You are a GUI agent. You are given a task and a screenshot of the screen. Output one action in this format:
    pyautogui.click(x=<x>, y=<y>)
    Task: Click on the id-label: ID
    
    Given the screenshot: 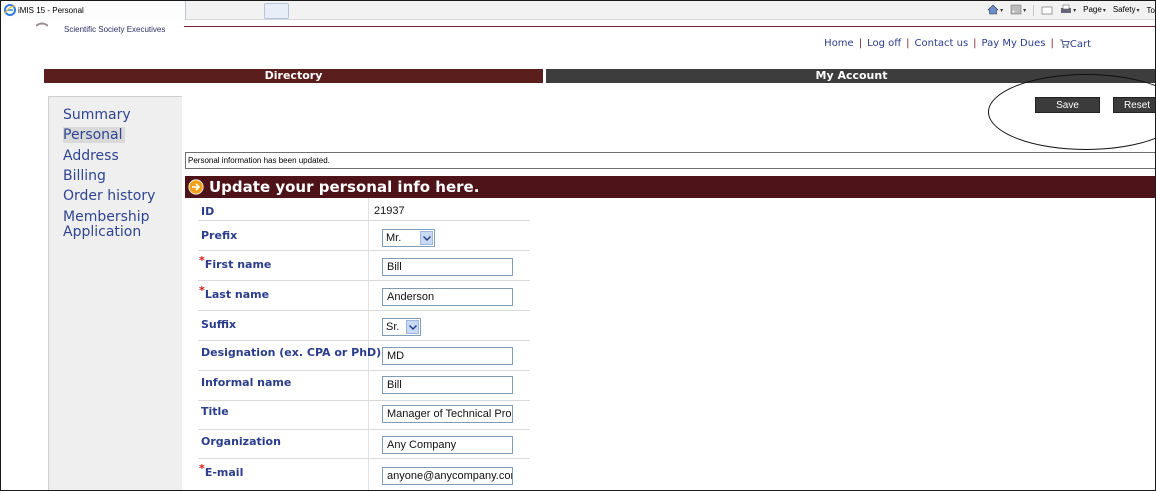 What is the action you would take?
    pyautogui.click(x=208, y=211)
    